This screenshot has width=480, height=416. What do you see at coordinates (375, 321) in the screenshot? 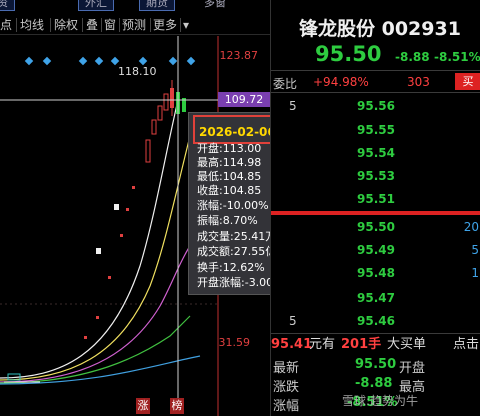
I see `orderbook-buy-row: 5 95.46` at bounding box center [375, 321].